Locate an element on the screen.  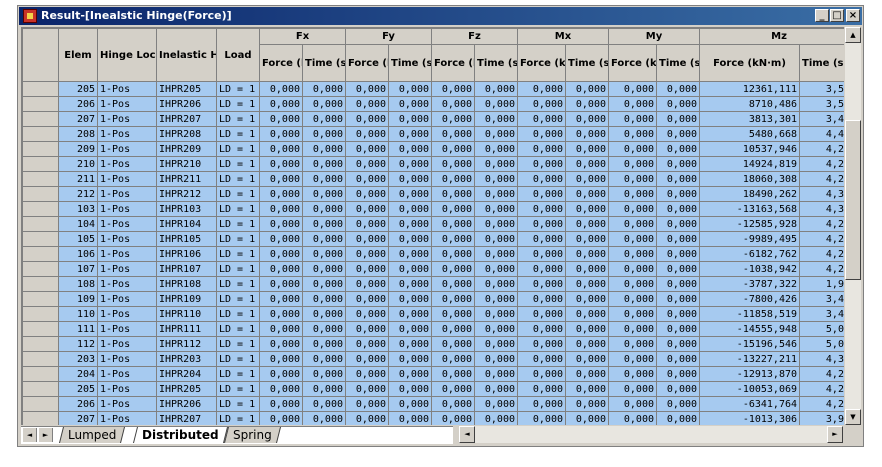
cell-mz-force: -12585,928 is located at coordinates (750, 224).